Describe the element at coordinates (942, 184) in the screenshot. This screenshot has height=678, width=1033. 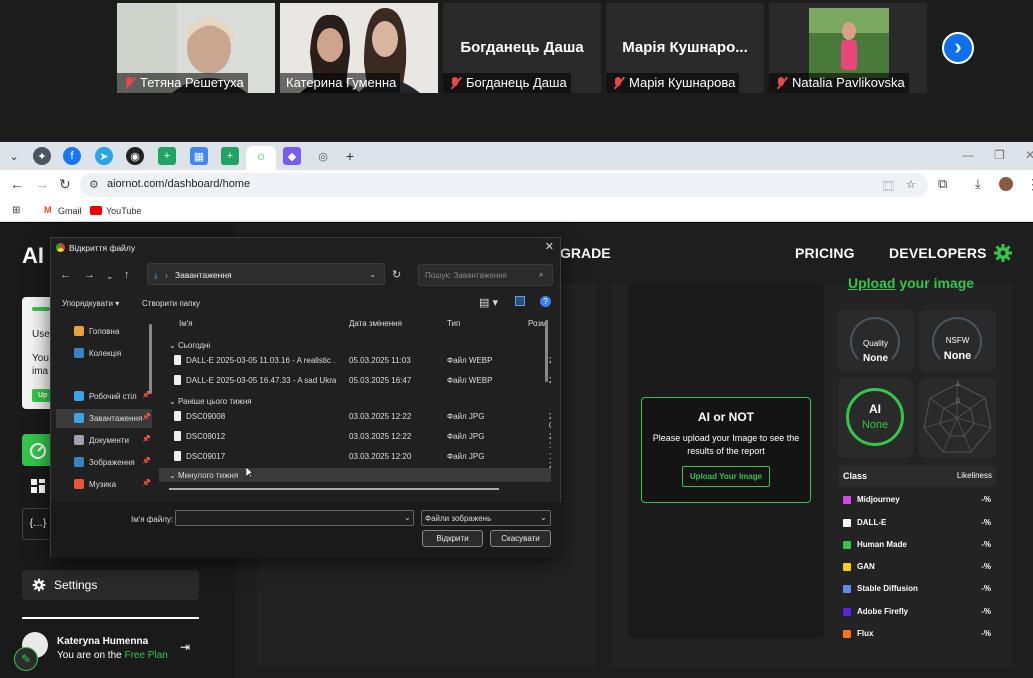
I see `extensions-icon: ⧉` at that location.